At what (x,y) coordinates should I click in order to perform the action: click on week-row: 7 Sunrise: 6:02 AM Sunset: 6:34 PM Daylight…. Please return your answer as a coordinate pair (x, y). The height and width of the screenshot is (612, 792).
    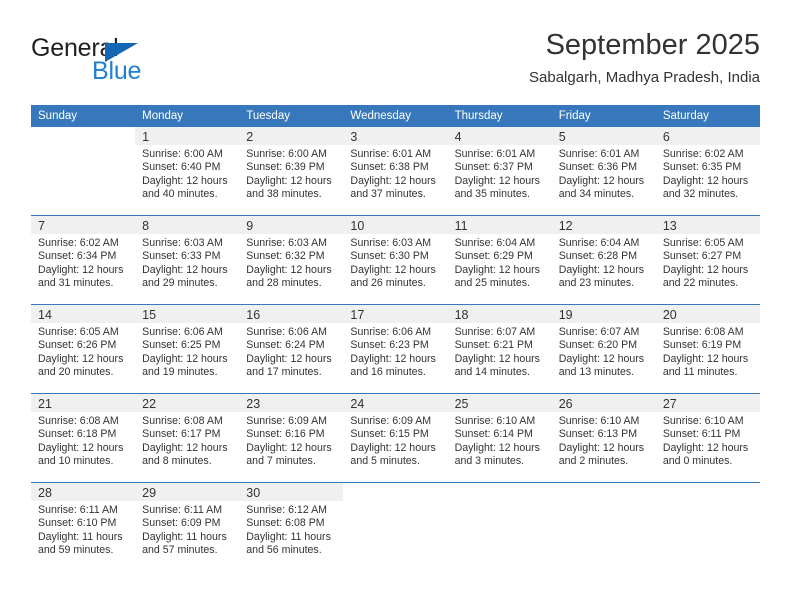
    Looking at the image, I should click on (395, 260).